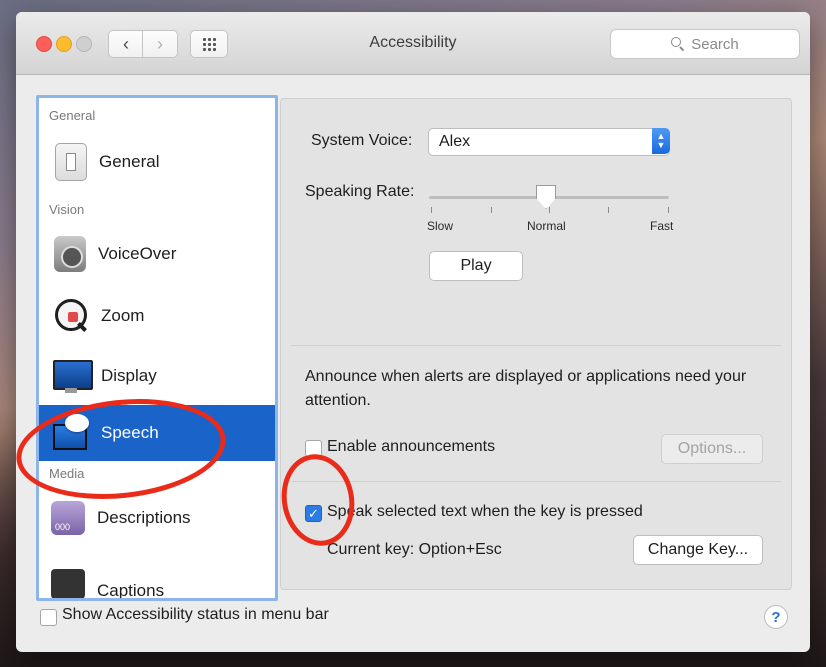  I want to click on sidebar-item-display: Display, so click(157, 376).